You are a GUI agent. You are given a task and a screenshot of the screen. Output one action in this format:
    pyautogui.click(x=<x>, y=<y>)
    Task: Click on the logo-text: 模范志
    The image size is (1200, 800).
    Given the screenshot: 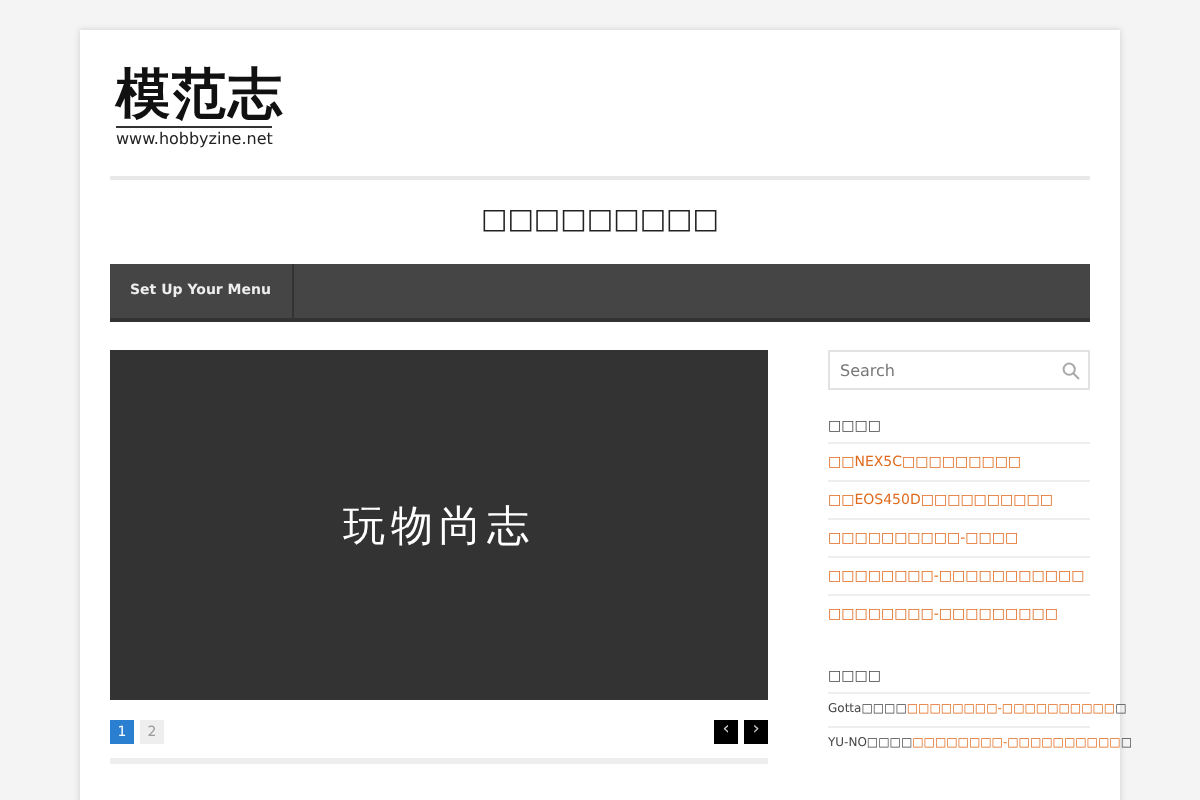 What is the action you would take?
    pyautogui.click(x=200, y=96)
    